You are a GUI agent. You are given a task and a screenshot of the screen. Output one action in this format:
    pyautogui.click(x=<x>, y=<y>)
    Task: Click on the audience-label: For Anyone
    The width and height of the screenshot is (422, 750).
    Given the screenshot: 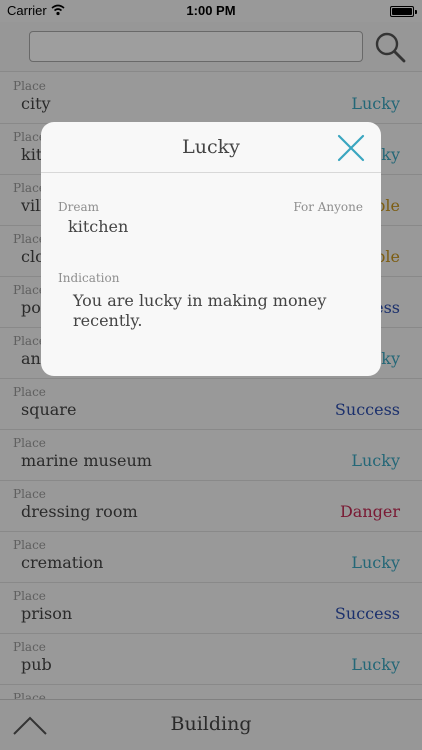 What is the action you would take?
    pyautogui.click(x=328, y=207)
    